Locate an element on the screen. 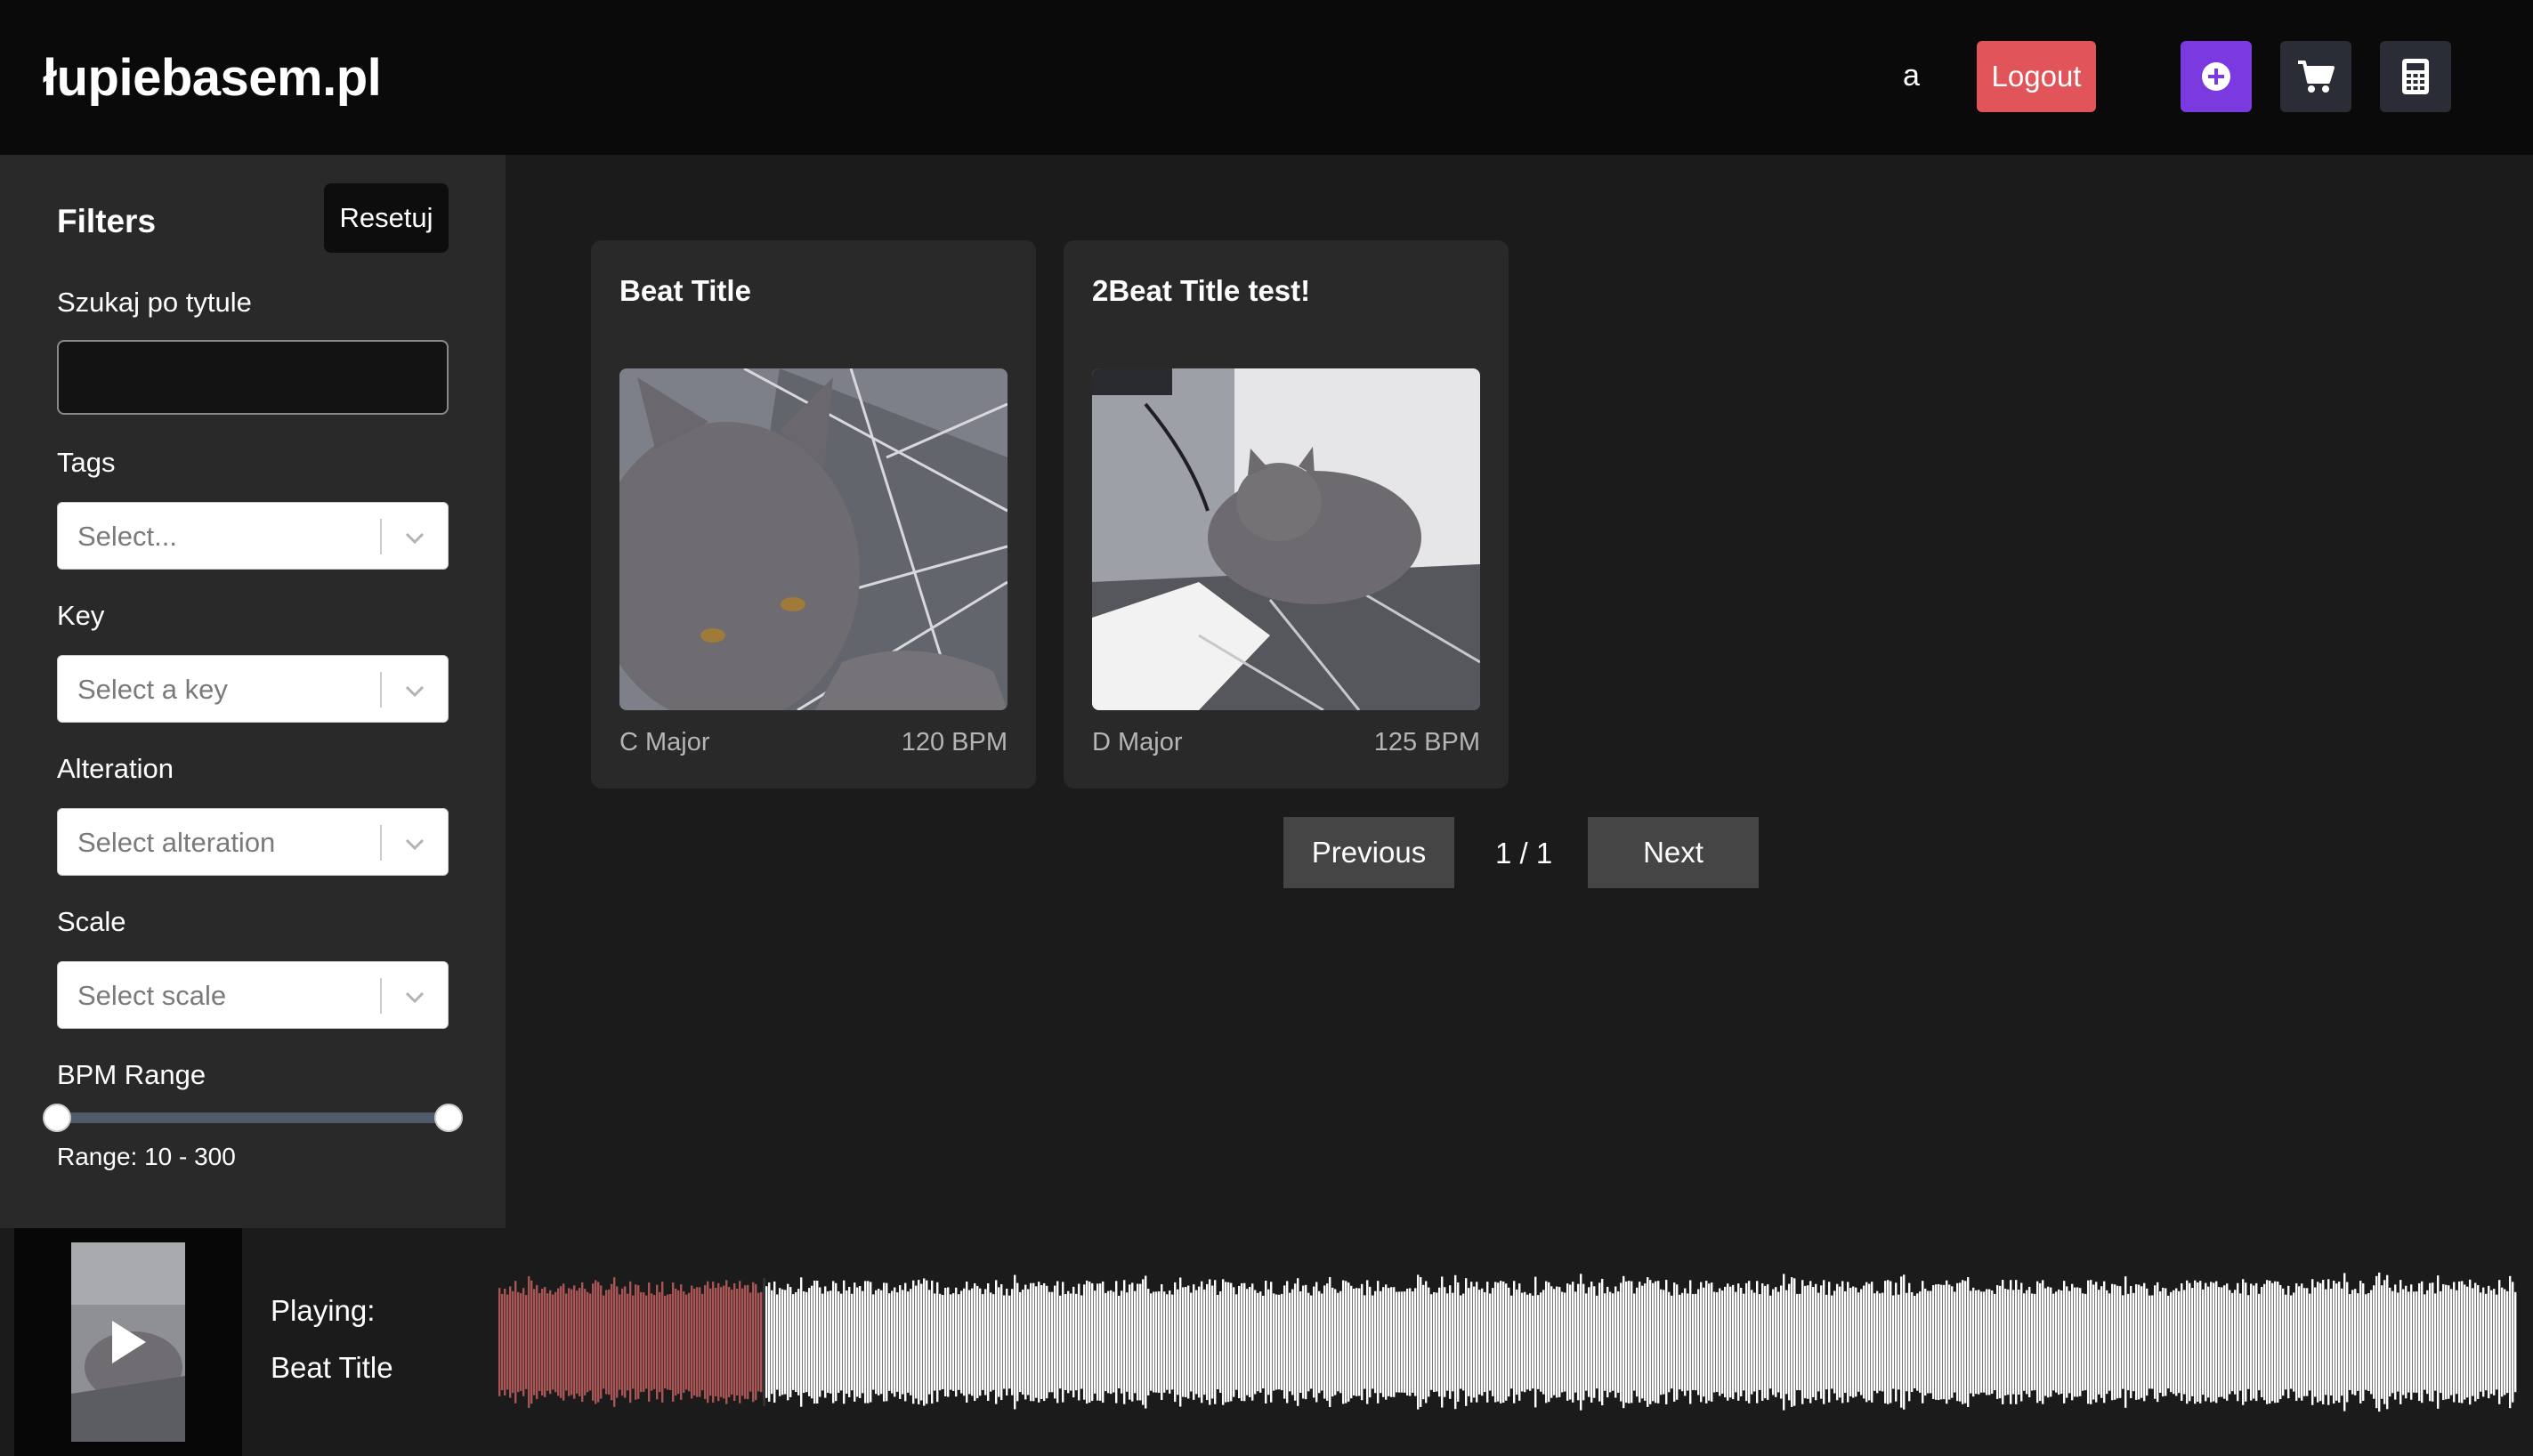  playback-cursor is located at coordinates (764, 1342).